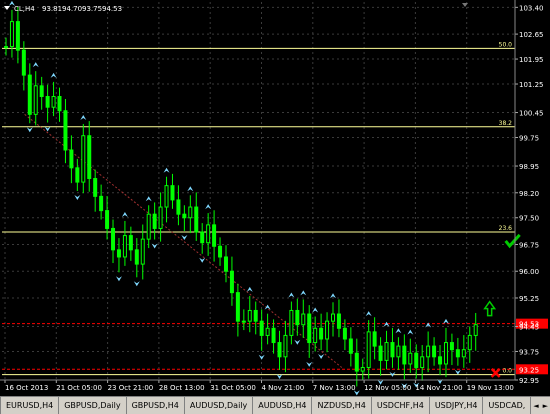  What do you see at coordinates (506, 44) in the screenshot?
I see `fib-level-label: 50.0` at bounding box center [506, 44].